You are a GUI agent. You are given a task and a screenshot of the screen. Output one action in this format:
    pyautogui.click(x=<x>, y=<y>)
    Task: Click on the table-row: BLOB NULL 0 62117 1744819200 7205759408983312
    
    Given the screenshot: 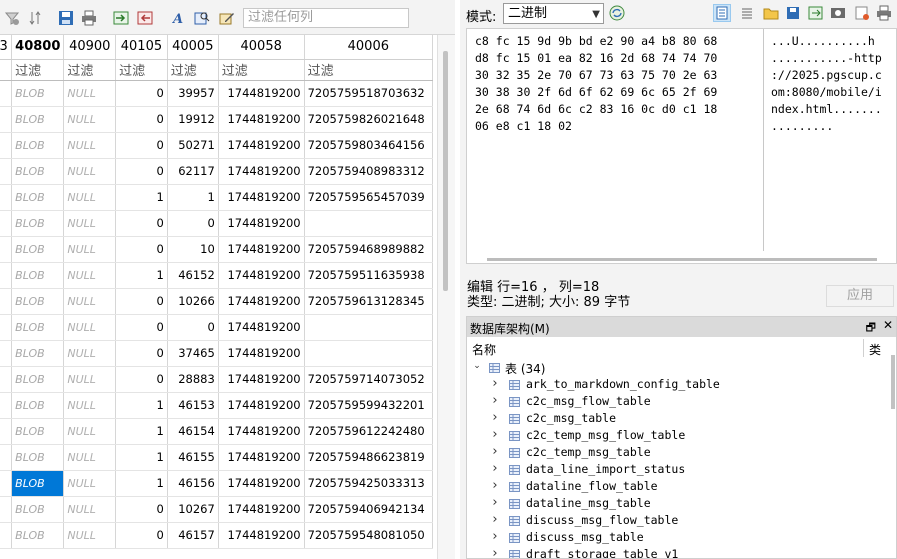 What is the action you would take?
    pyautogui.click(x=217, y=171)
    